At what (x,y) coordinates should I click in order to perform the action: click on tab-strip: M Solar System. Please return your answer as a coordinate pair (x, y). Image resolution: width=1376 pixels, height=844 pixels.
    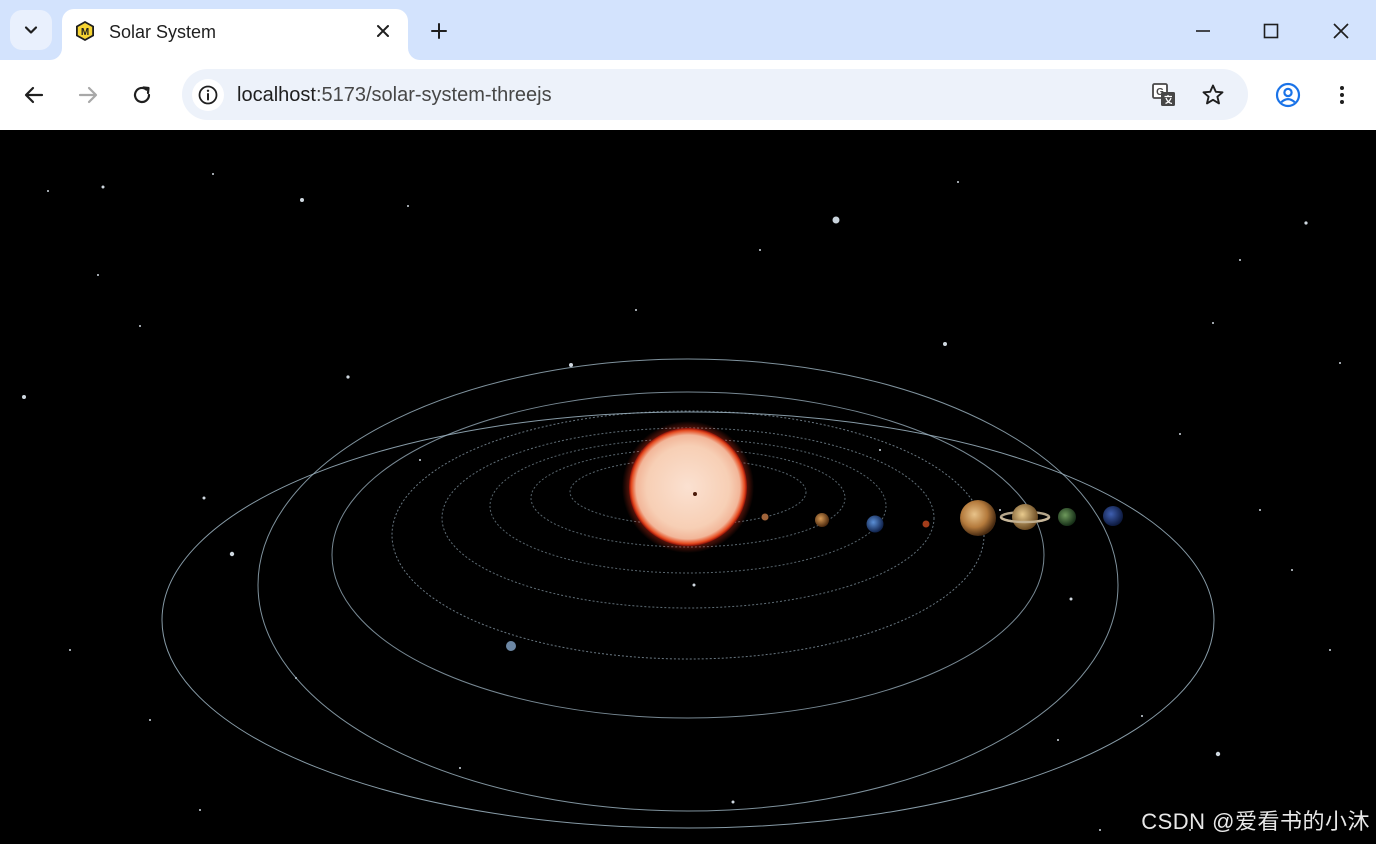
    Looking at the image, I should click on (688, 30).